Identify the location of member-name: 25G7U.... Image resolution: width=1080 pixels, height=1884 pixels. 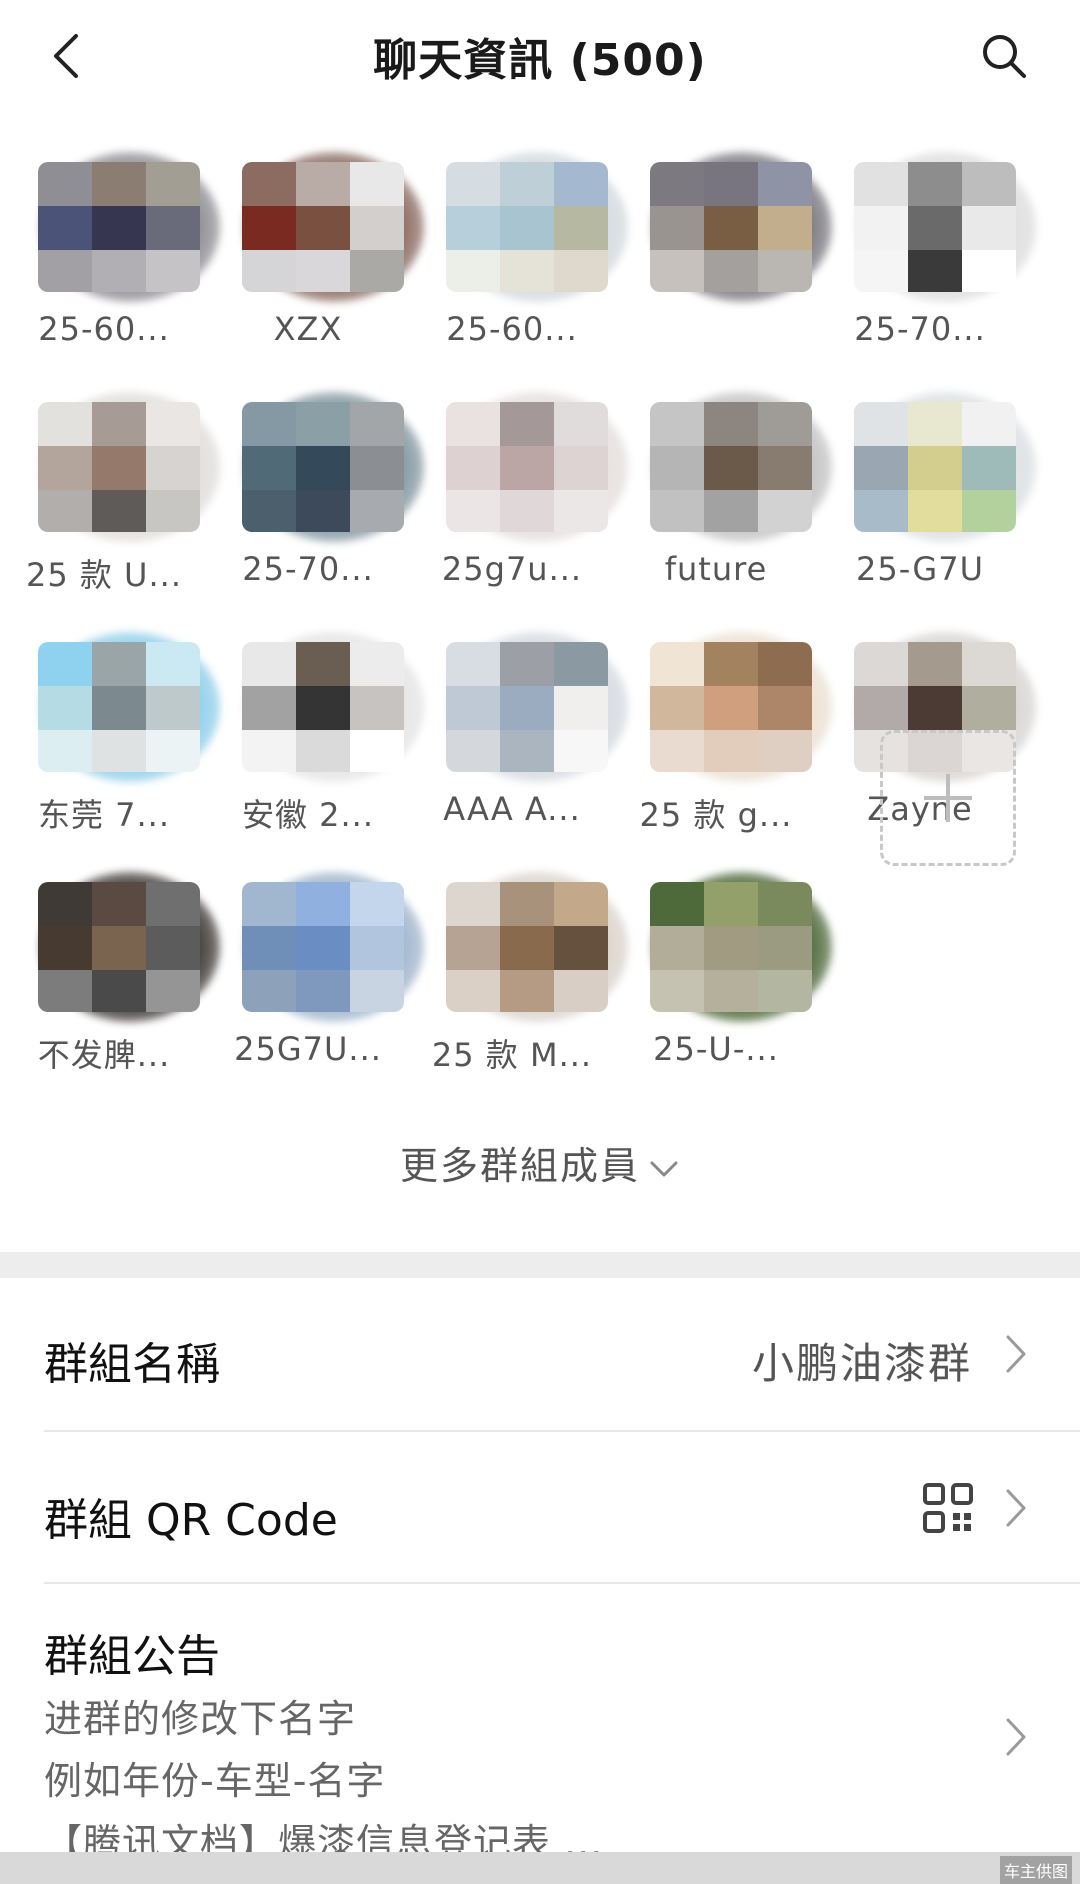
(308, 1049).